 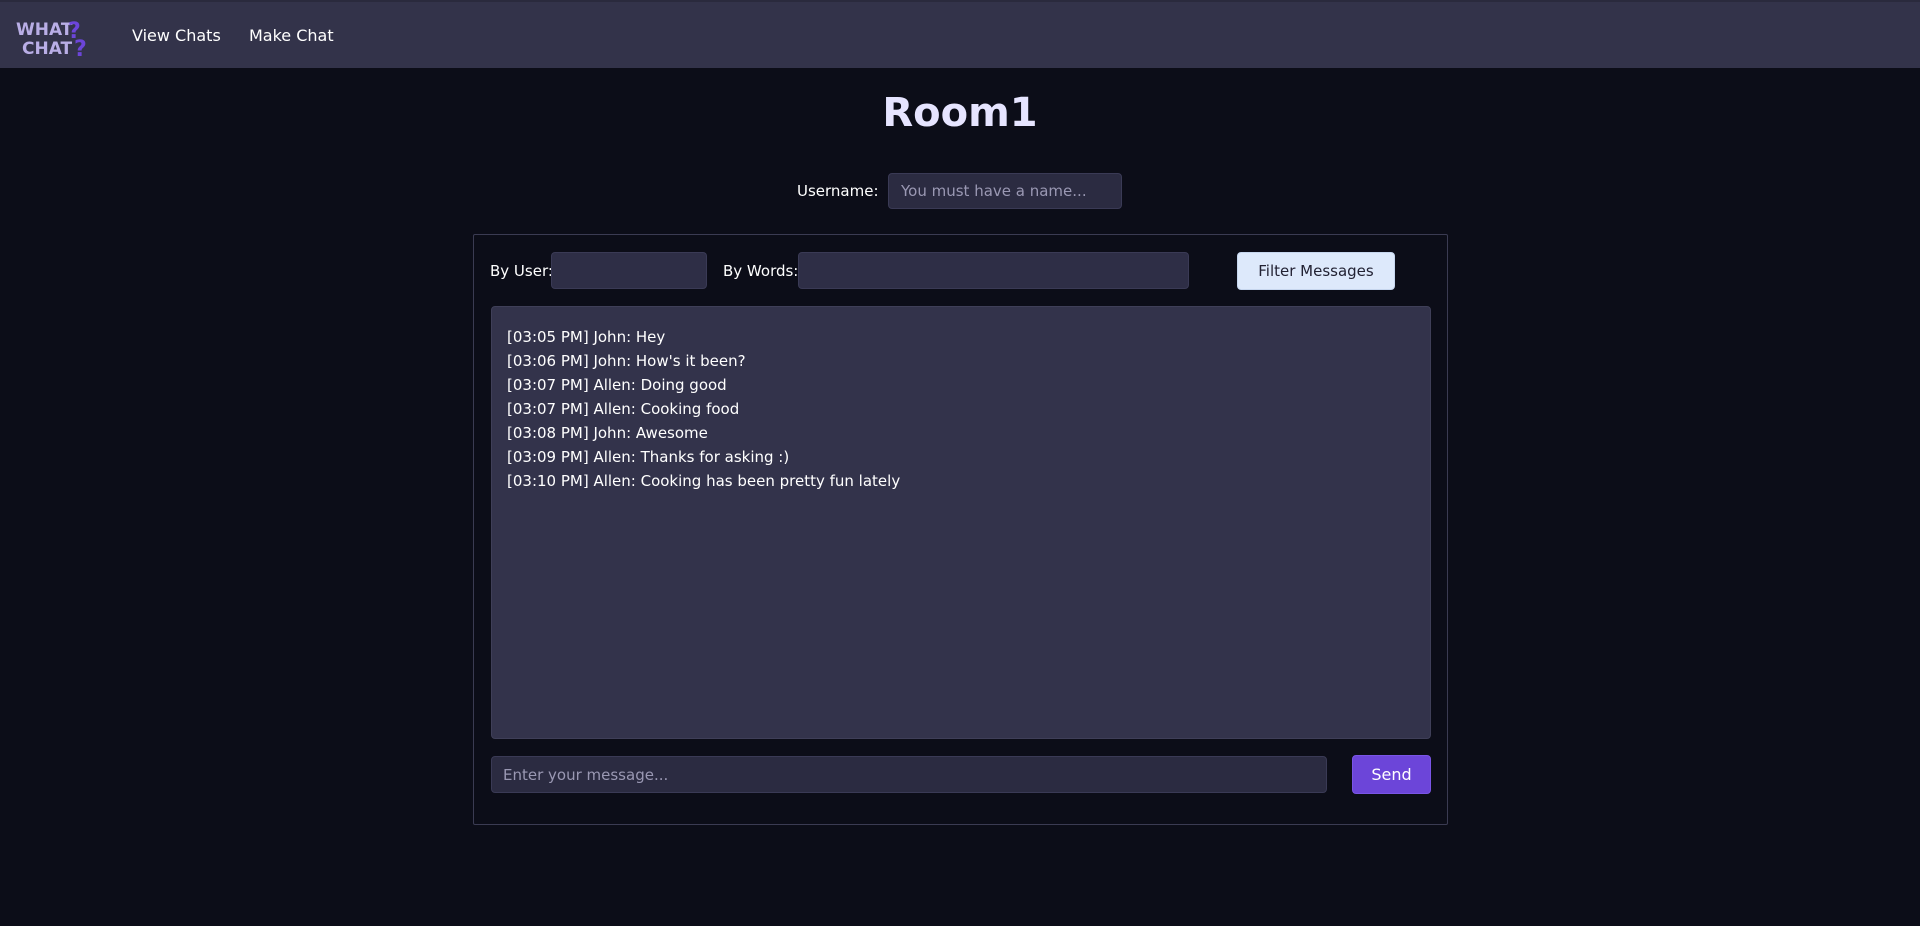 What do you see at coordinates (623, 409) in the screenshot?
I see `message-item: [03:07 PM] Allen: Cooking food` at bounding box center [623, 409].